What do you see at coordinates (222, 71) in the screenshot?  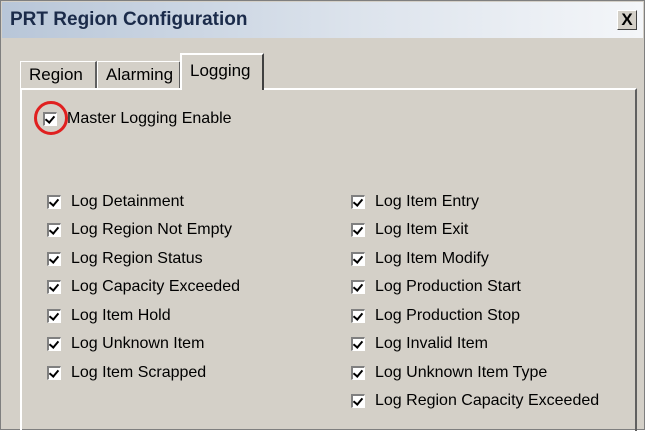 I see `tab-logging: Logging` at bounding box center [222, 71].